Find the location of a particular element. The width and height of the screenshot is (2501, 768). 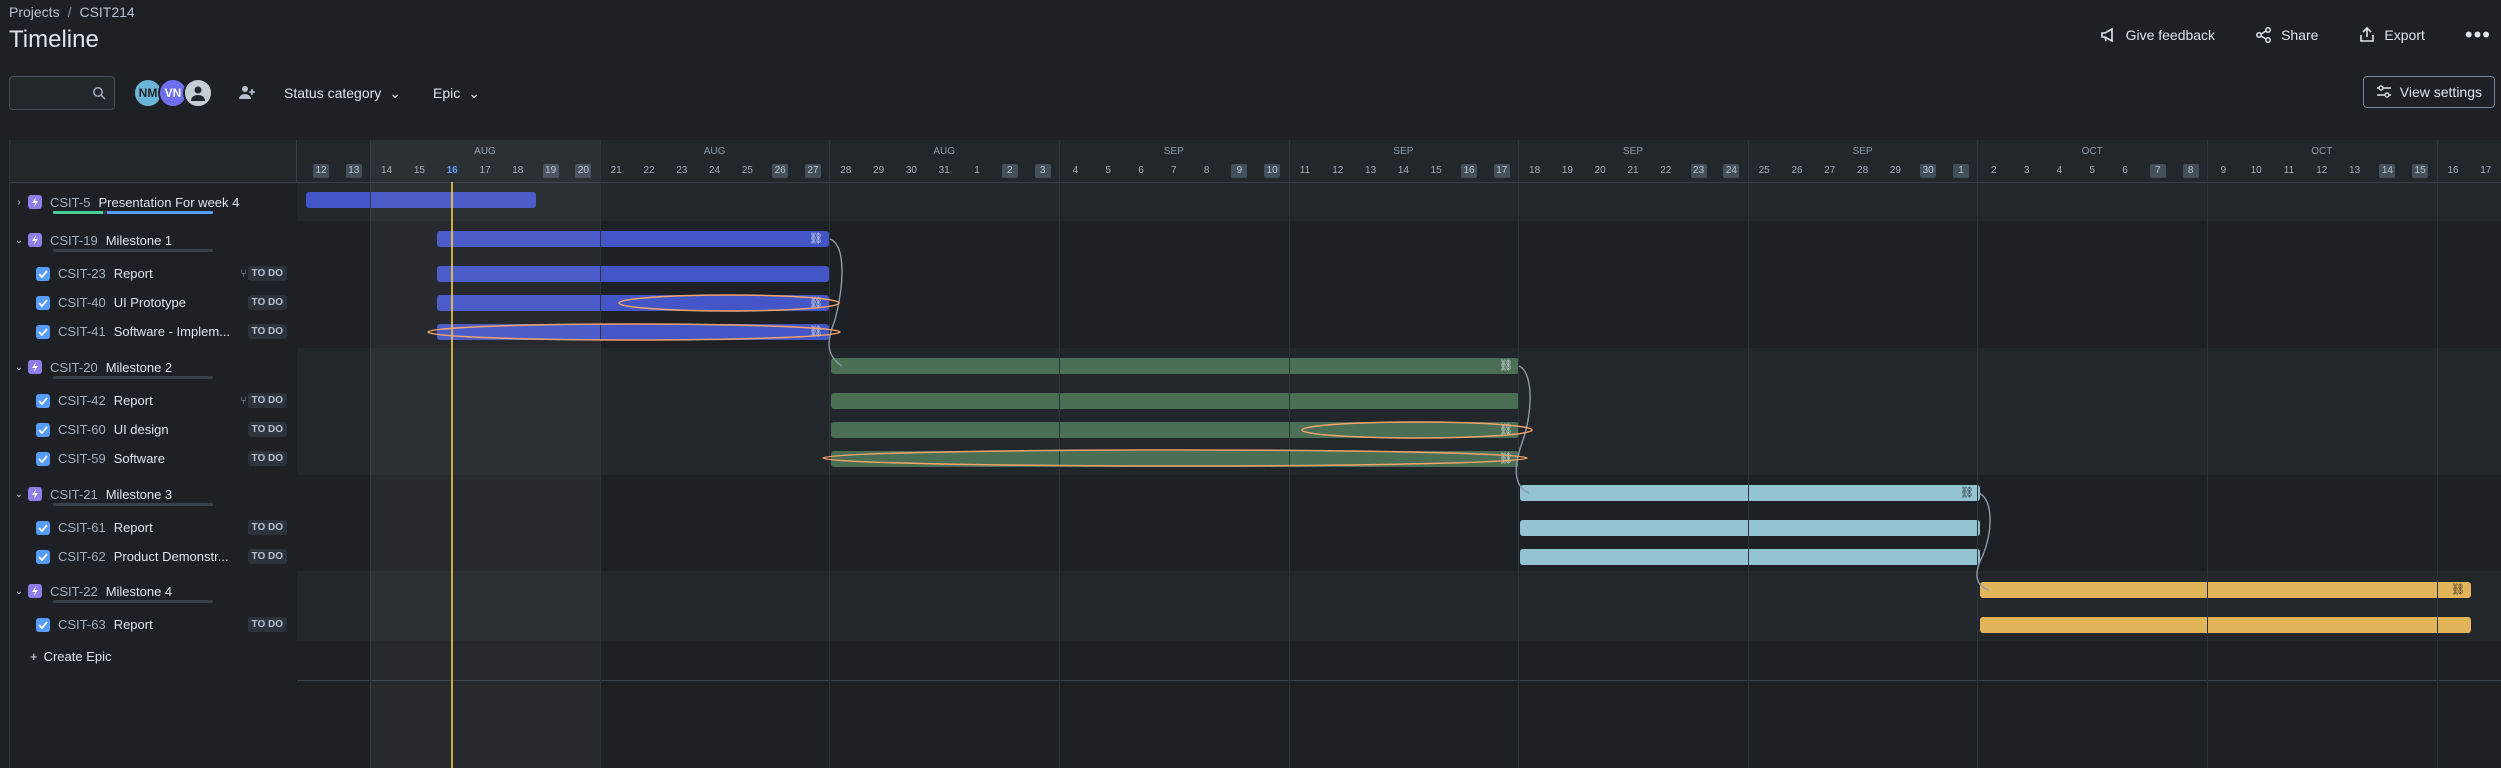

issue-summary: Milestone 3 is located at coordinates (139, 494).